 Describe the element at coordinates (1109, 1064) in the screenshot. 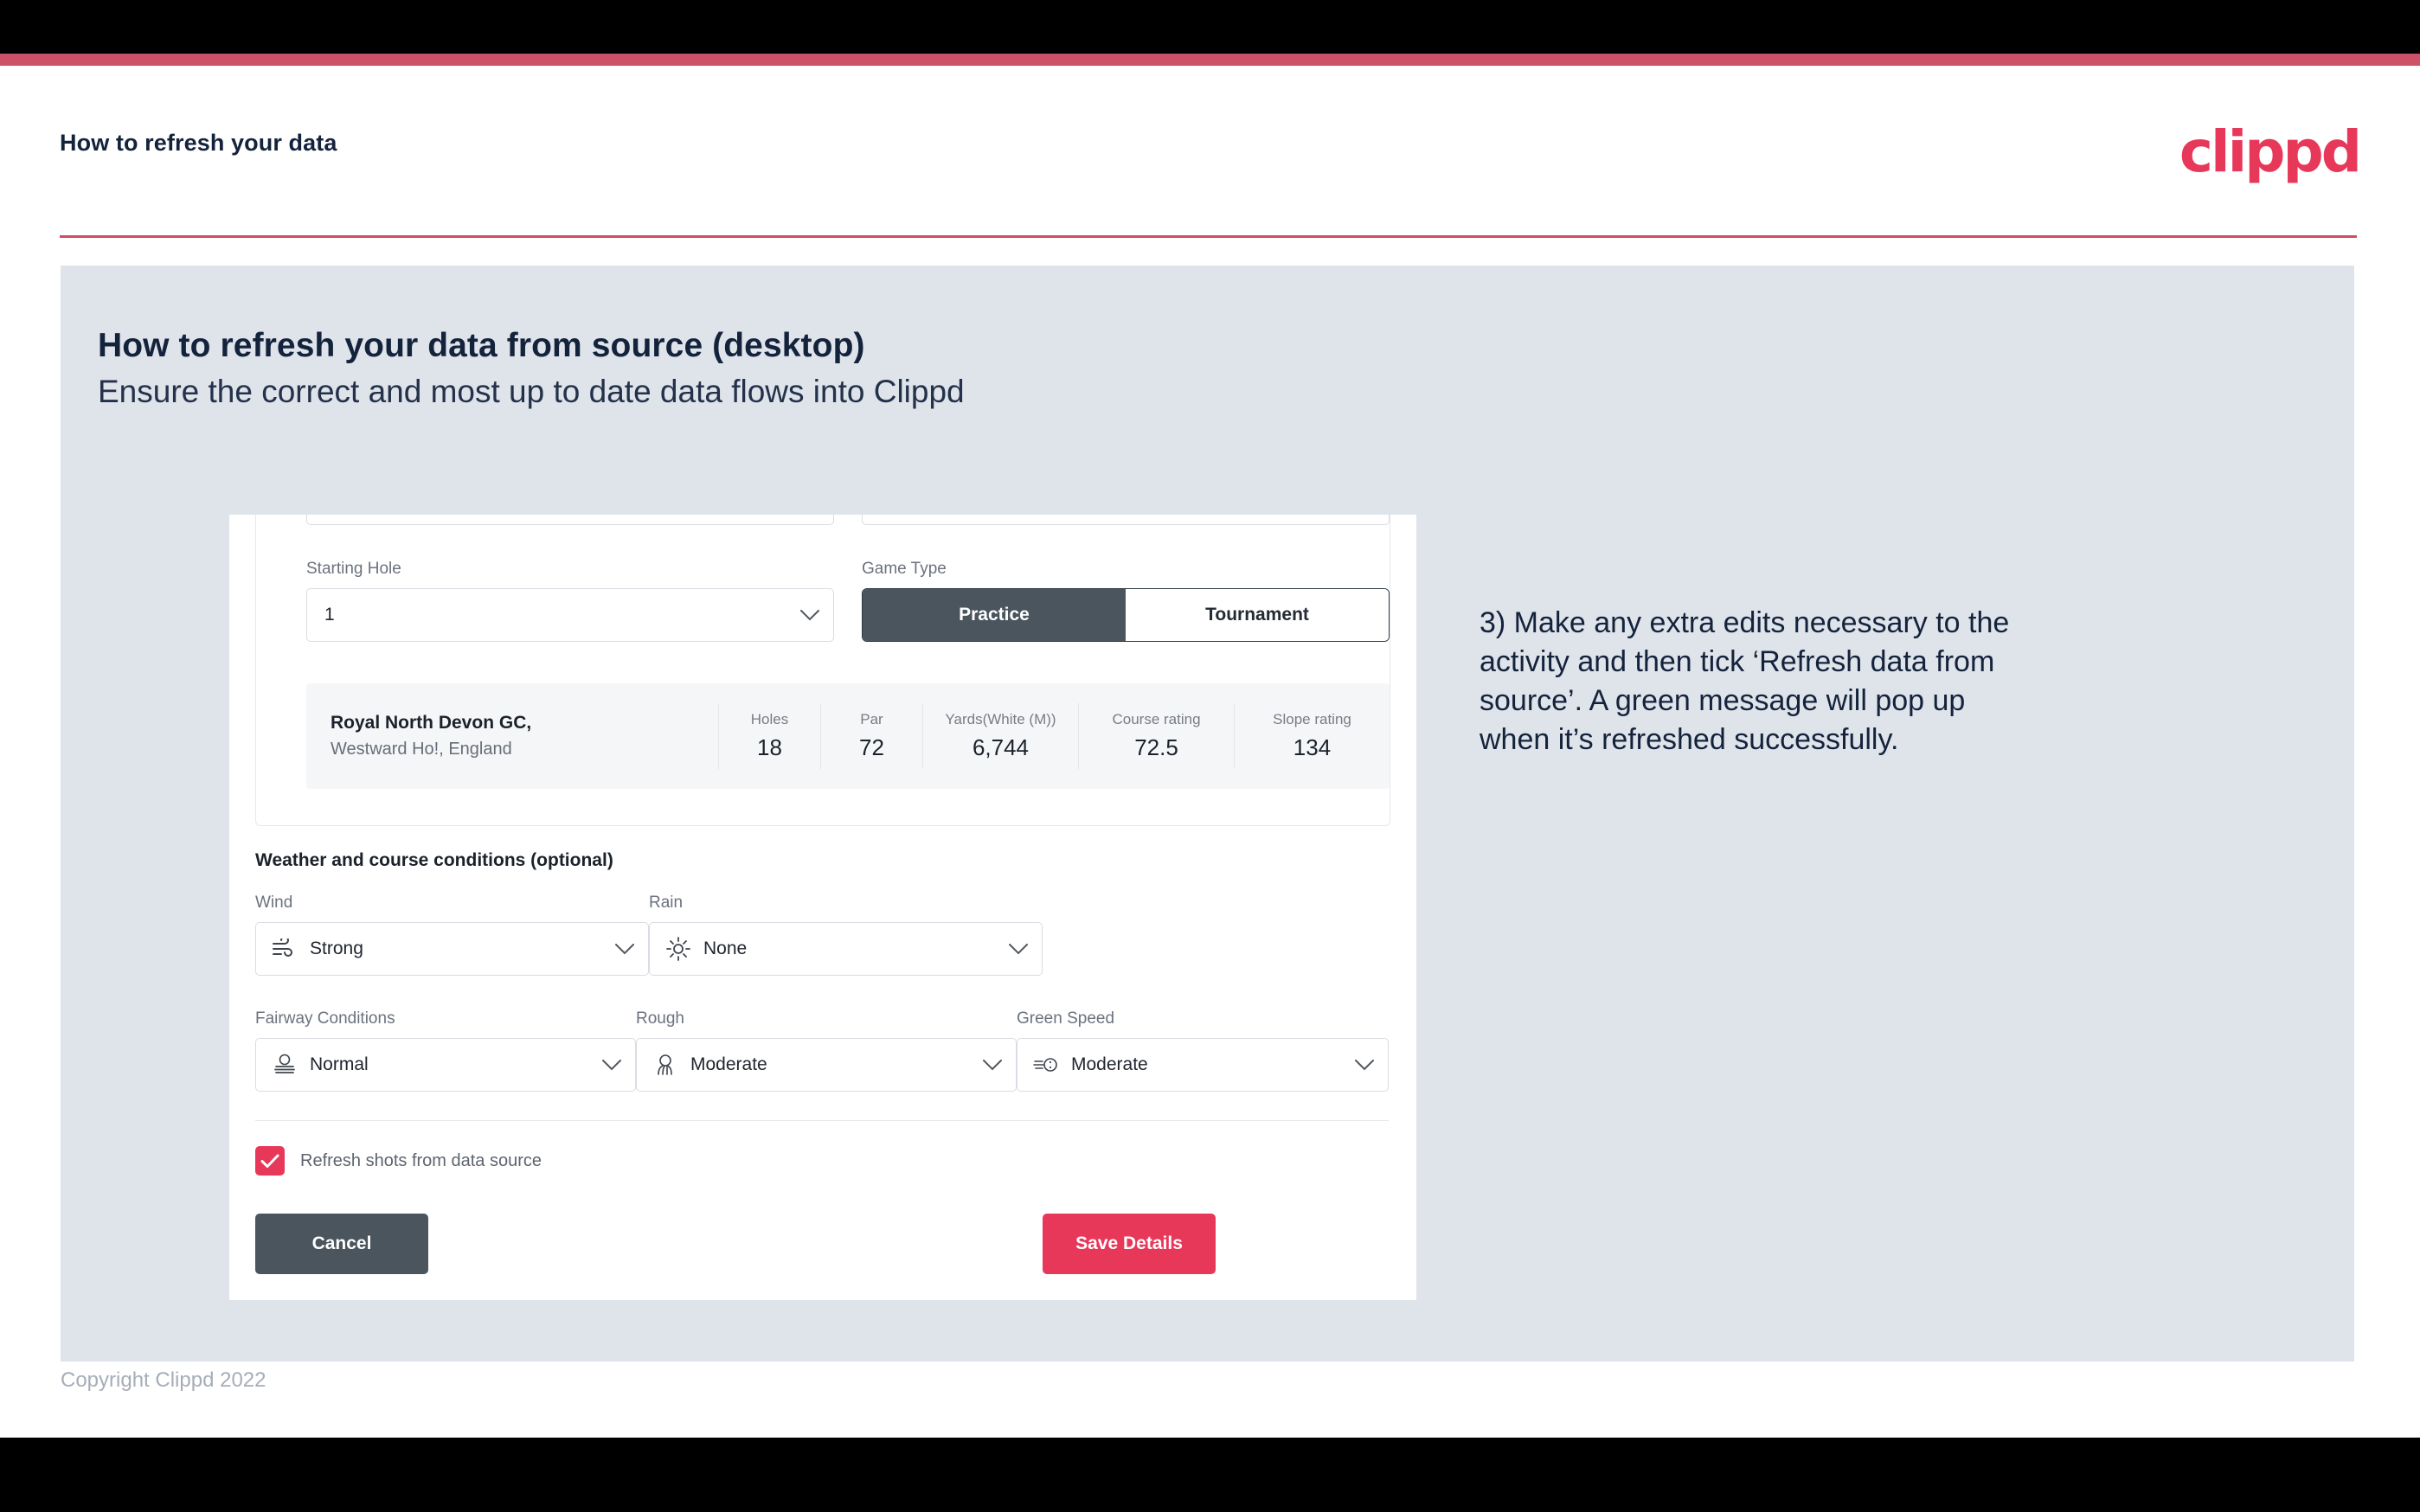

I see `green-speed-value: Moderate` at that location.